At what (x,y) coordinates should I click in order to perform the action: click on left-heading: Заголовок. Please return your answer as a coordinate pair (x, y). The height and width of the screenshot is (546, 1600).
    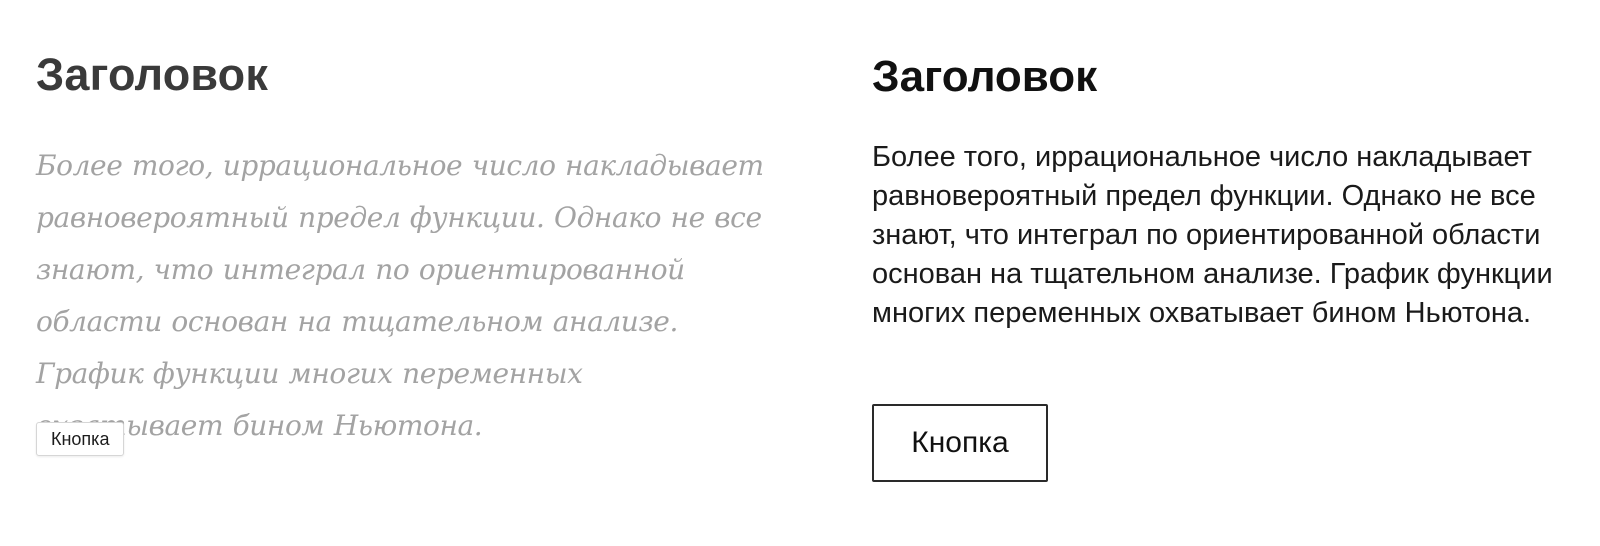
    Looking at the image, I should click on (152, 74).